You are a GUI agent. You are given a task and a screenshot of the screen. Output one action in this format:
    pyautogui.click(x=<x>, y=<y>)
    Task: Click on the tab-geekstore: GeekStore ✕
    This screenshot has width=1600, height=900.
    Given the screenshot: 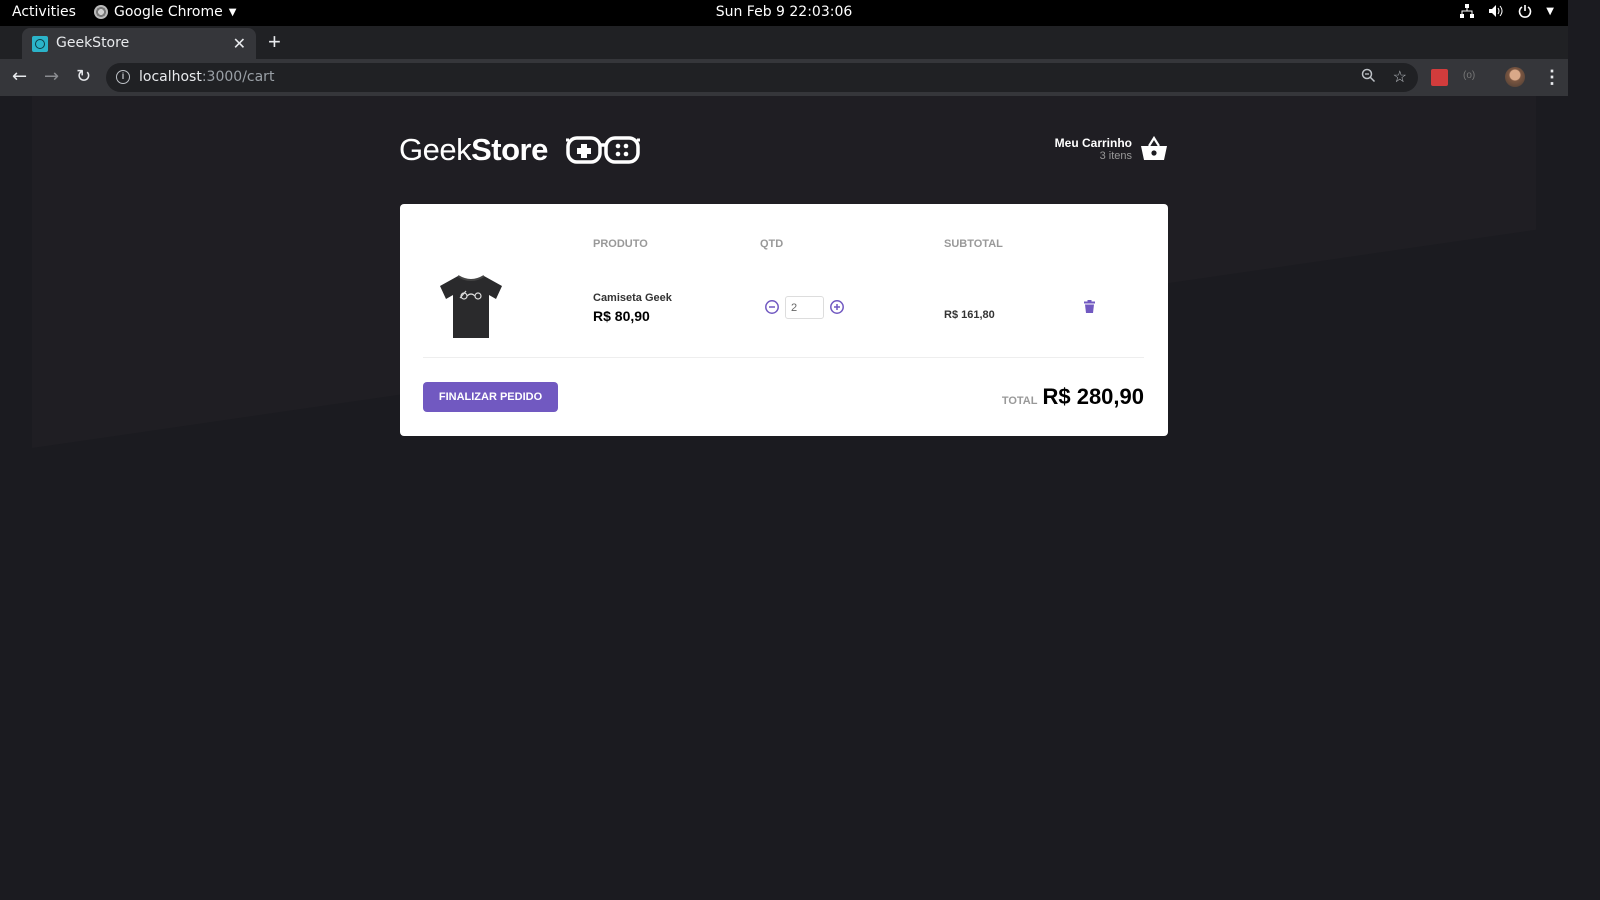 What is the action you would take?
    pyautogui.click(x=139, y=43)
    